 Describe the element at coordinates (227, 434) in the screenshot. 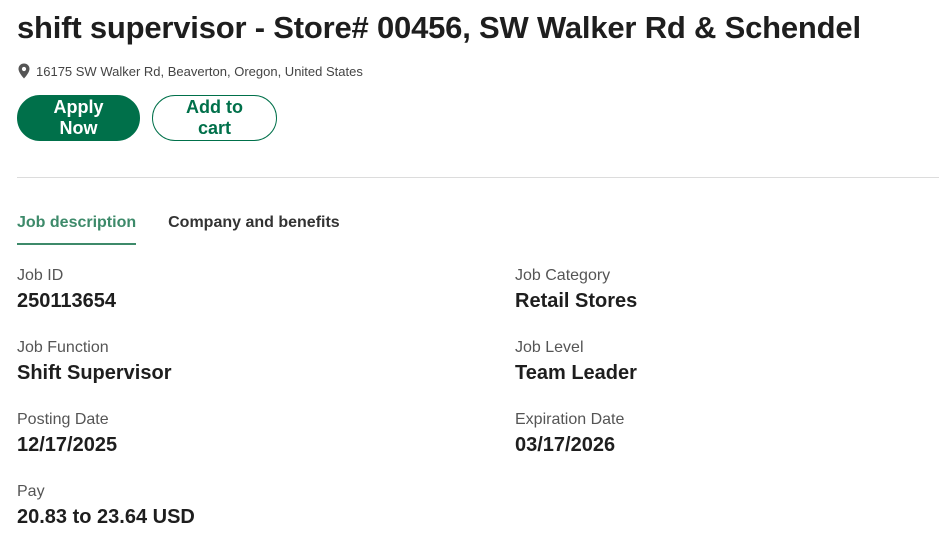

I see `posting-date-field: Posting Date 12/17/2025` at that location.